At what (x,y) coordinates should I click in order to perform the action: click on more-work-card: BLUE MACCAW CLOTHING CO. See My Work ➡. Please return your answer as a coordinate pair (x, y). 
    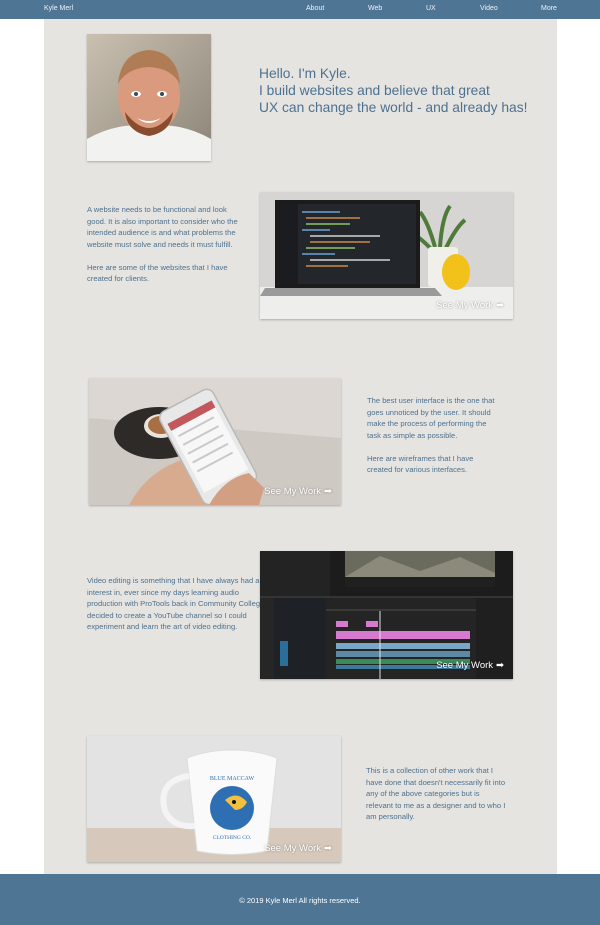
    Looking at the image, I should click on (214, 799).